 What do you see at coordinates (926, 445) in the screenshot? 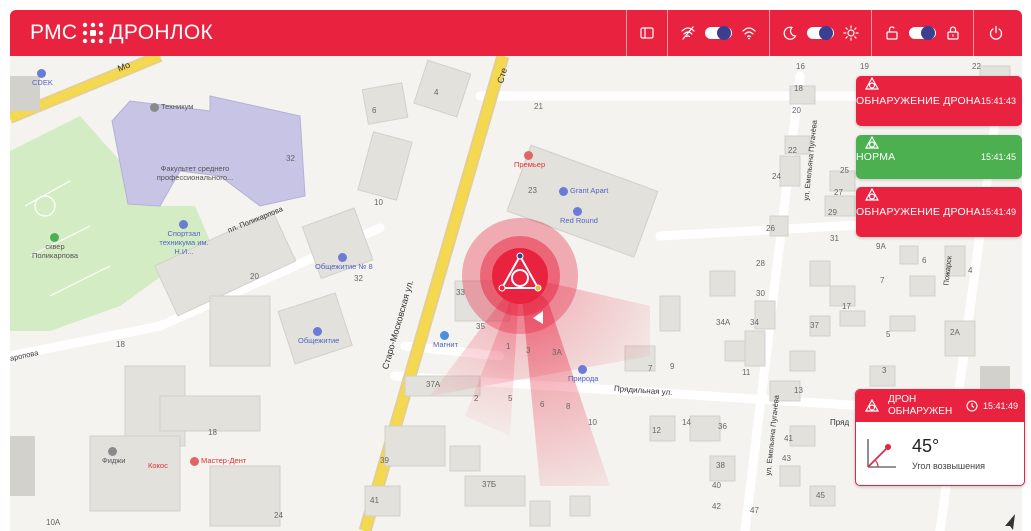
I see `elevation-angle-value: 45°` at bounding box center [926, 445].